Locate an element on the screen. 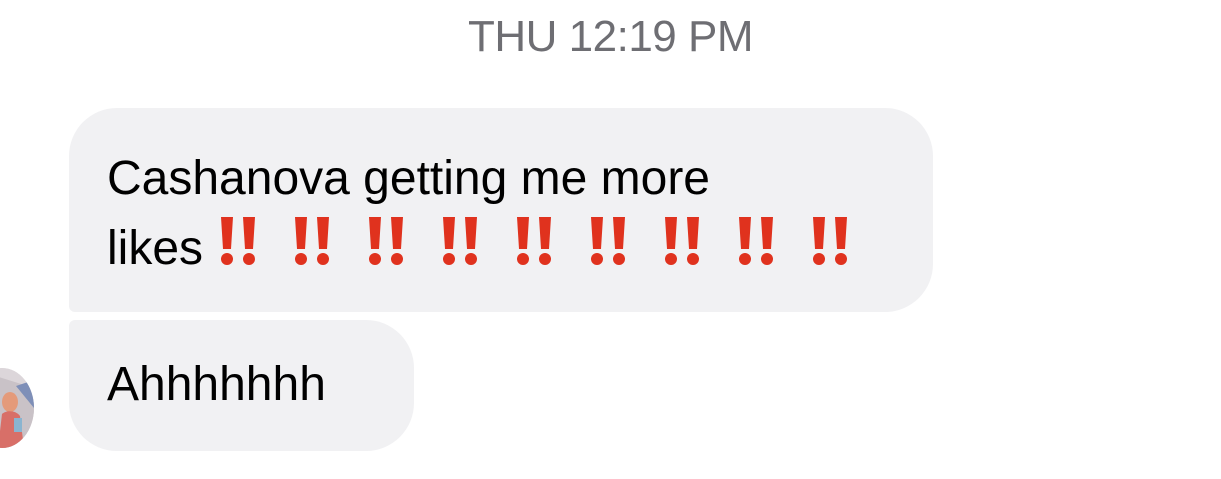 The width and height of the screenshot is (1221, 479). avatar-image is located at coordinates (17, 408).